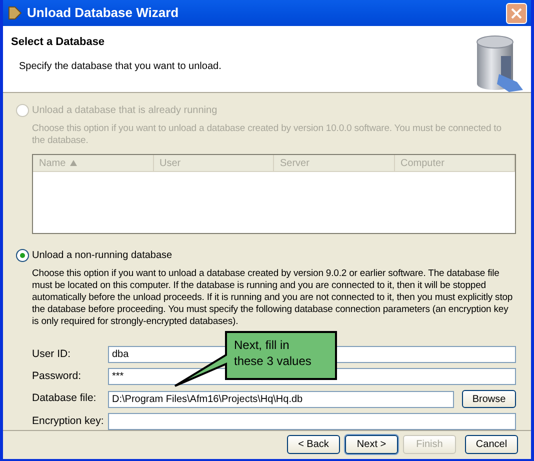 The height and width of the screenshot is (461, 534). Describe the element at coordinates (120, 67) in the screenshot. I see `page-subtitle: Specify the database that you want to unload.` at that location.